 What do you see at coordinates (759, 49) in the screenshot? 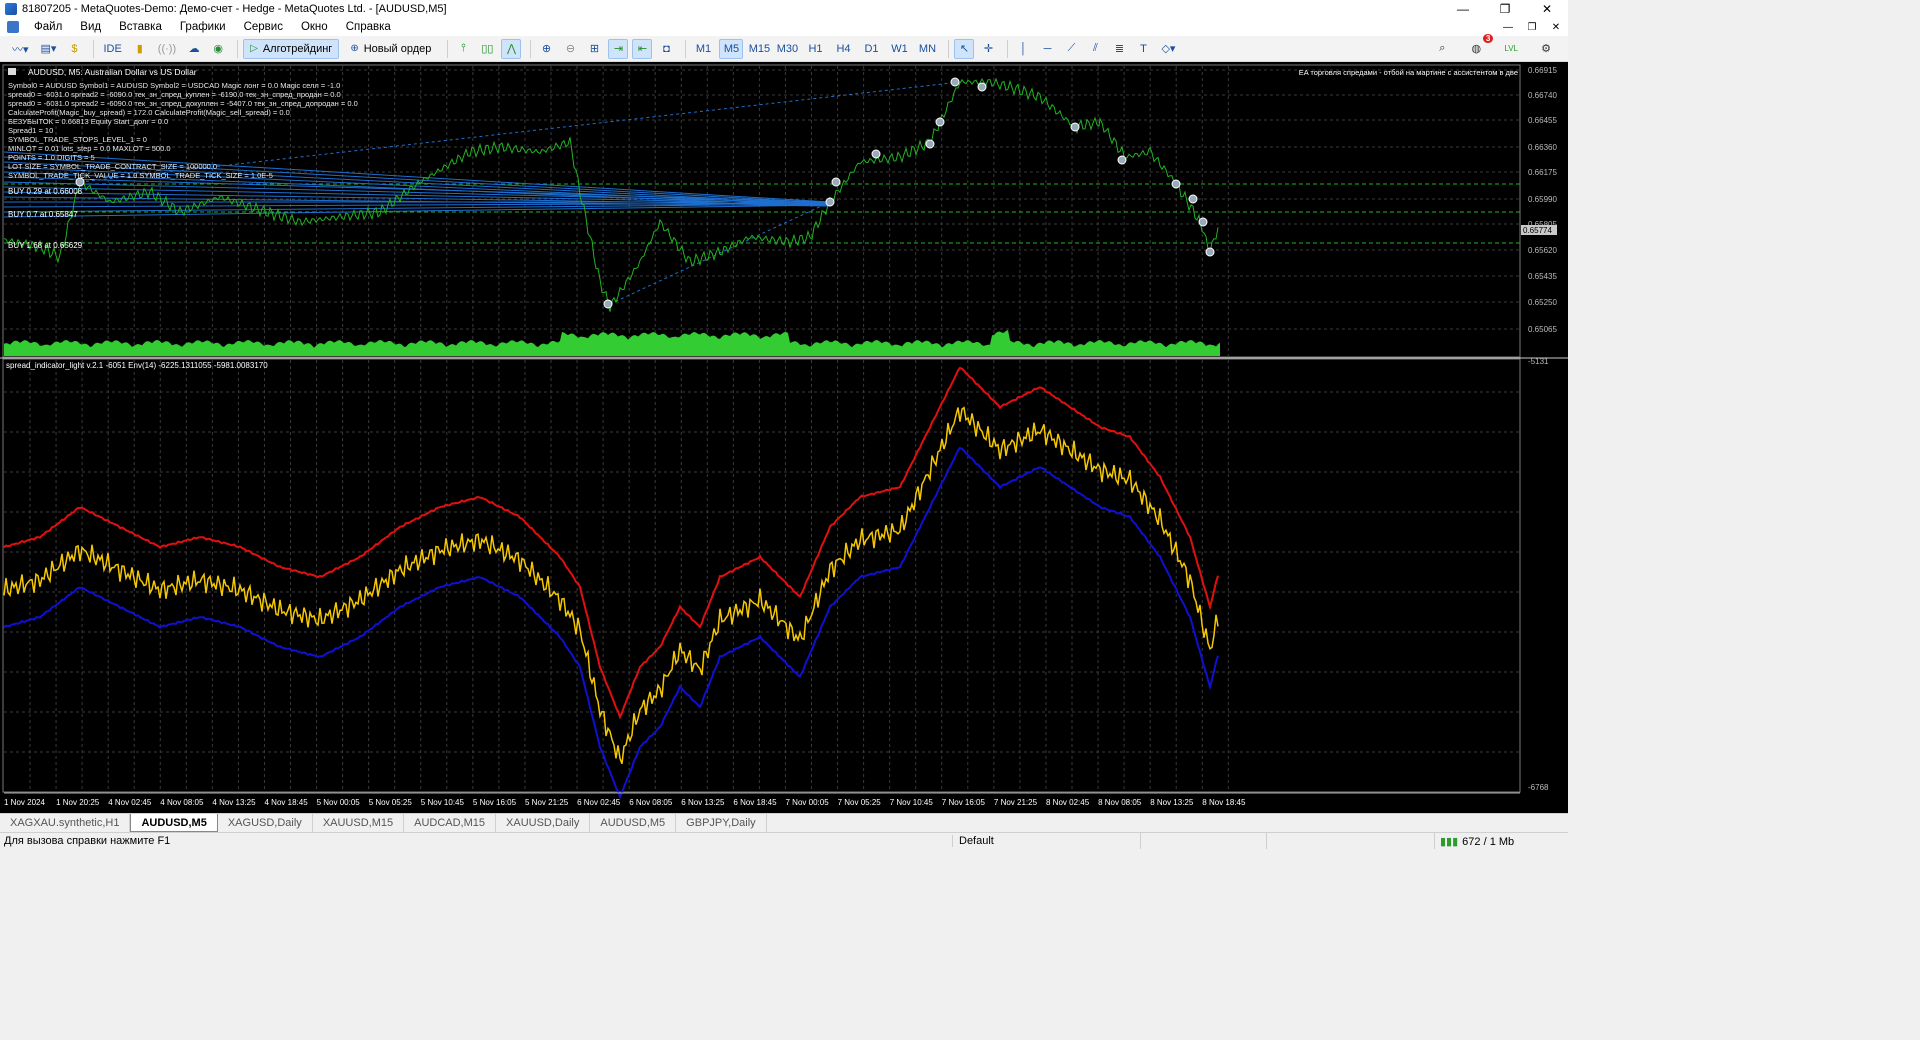
I see `timeframe-m15: M15` at bounding box center [759, 49].